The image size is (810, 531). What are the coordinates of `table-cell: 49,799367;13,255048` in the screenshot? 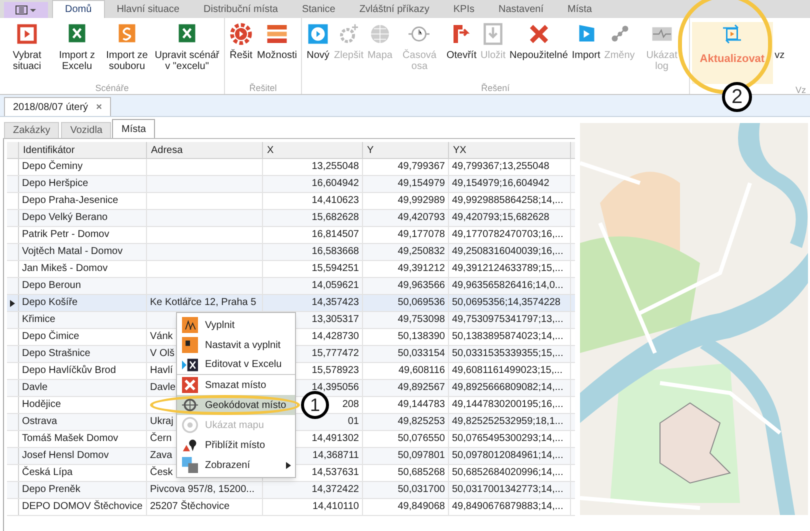 It's located at (501, 166).